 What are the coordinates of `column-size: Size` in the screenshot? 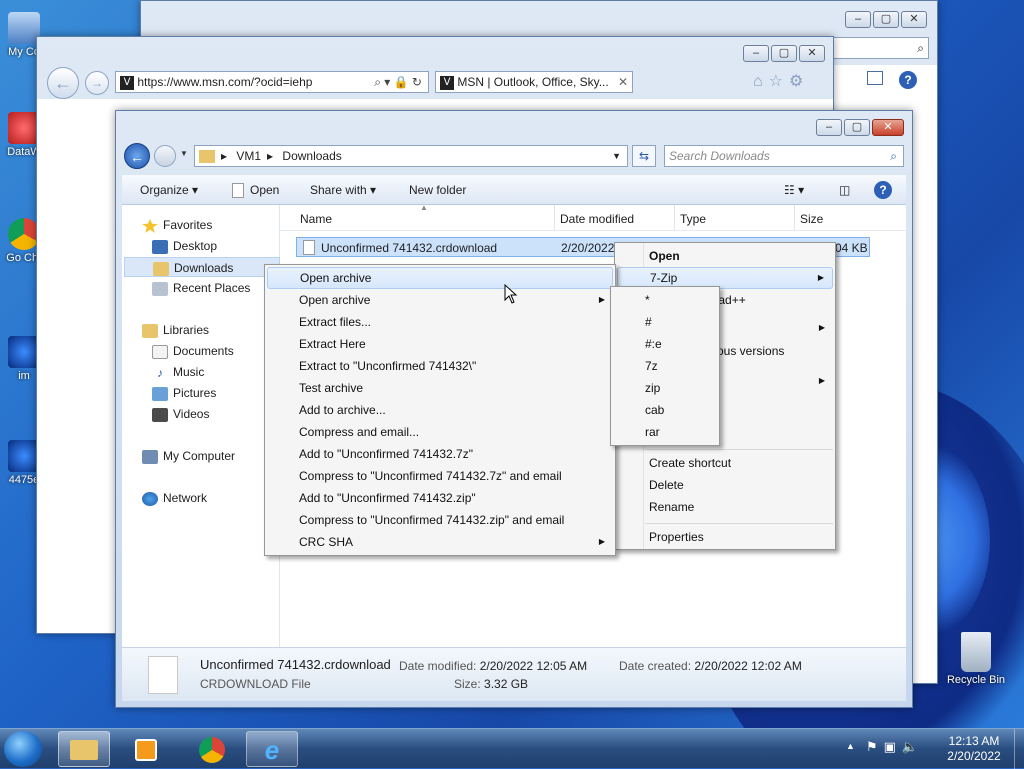 It's located at (811, 219).